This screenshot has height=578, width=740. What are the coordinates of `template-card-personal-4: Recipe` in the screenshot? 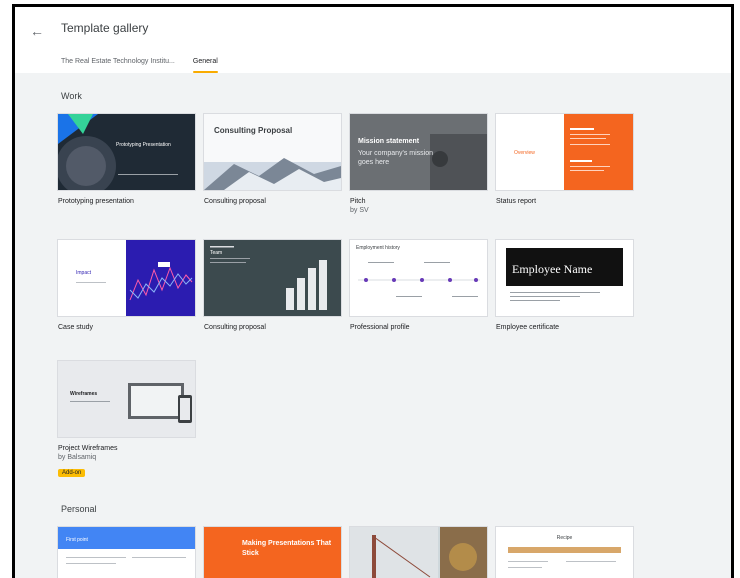 It's located at (564, 552).